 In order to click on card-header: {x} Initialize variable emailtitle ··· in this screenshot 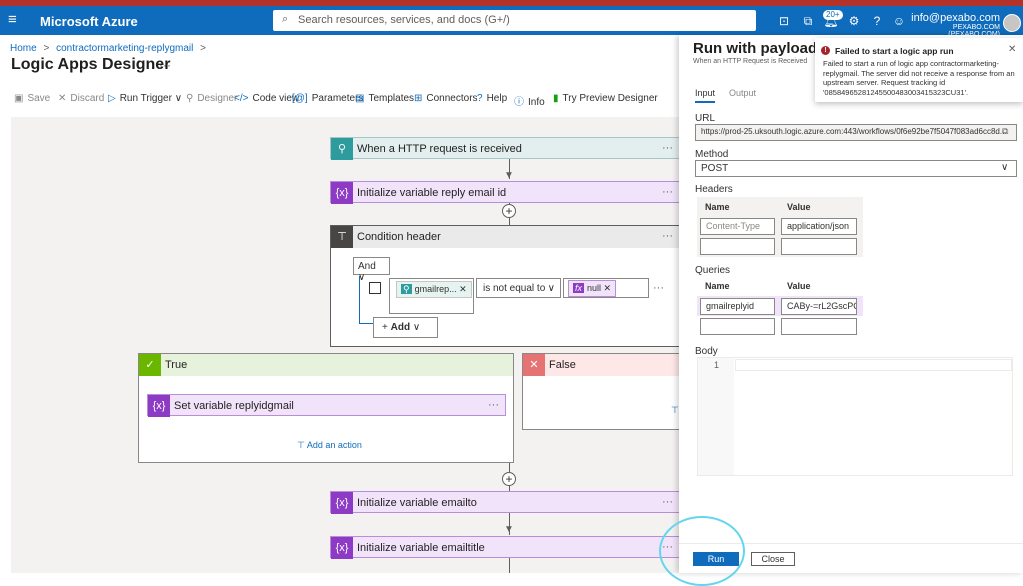, I will do `click(505, 548)`.